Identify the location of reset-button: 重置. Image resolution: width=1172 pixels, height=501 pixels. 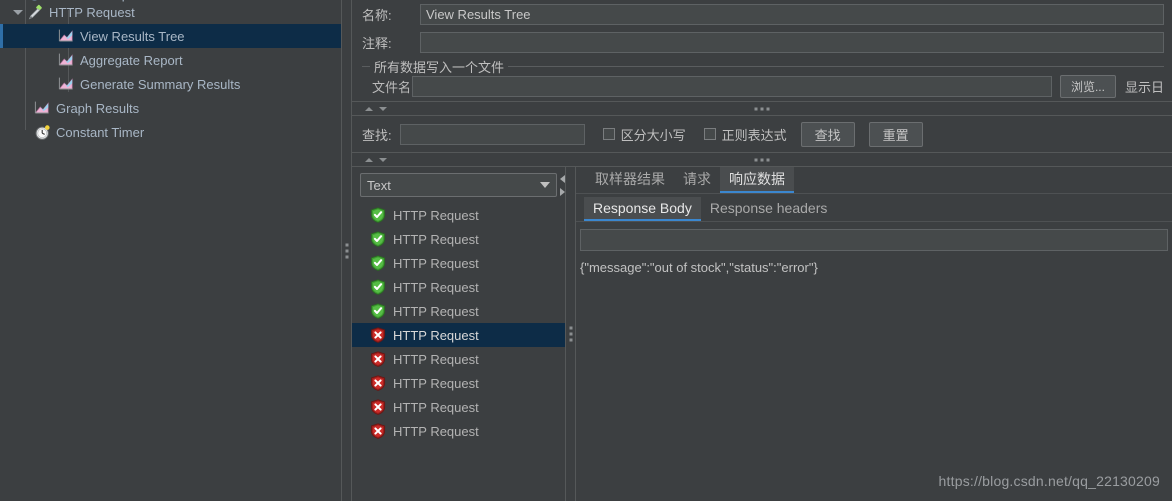
(895, 134).